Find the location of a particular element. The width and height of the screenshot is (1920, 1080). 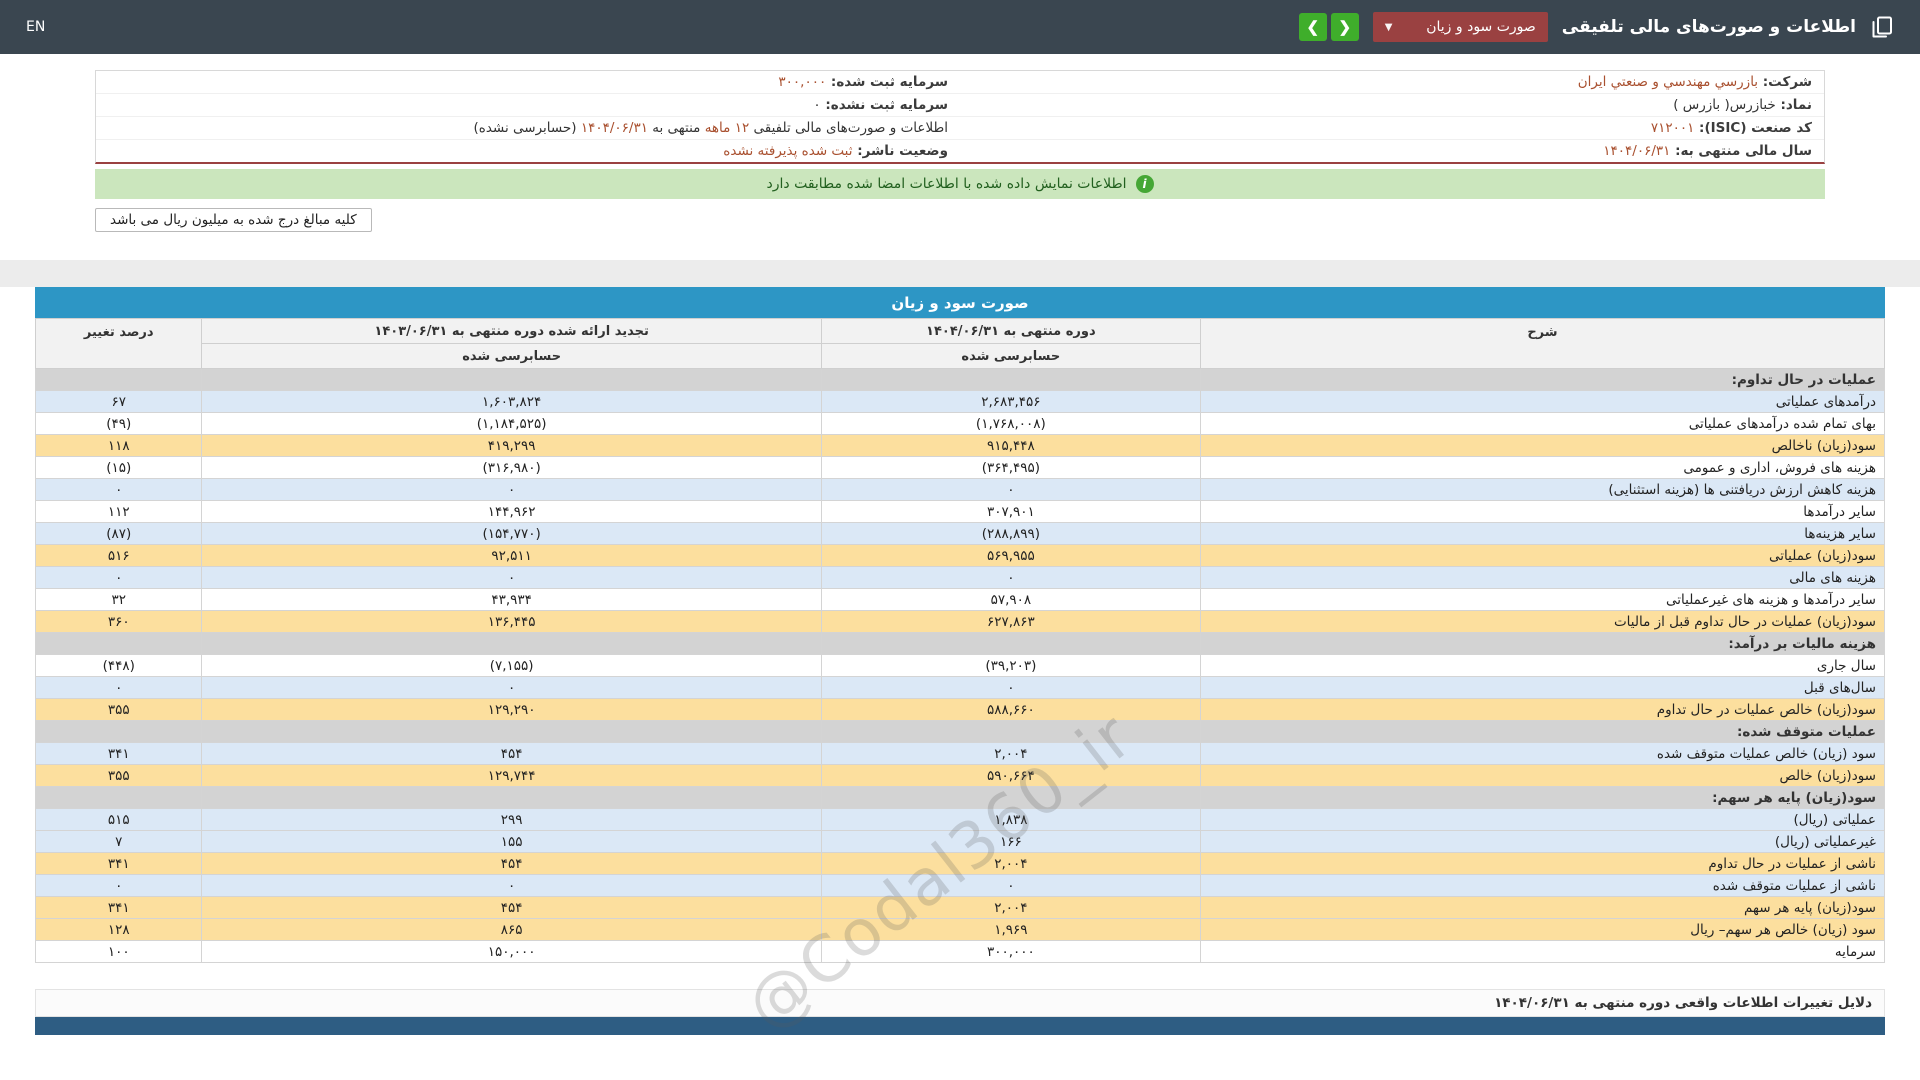

statement-nav: ❮ ❯ is located at coordinates (1328, 27).